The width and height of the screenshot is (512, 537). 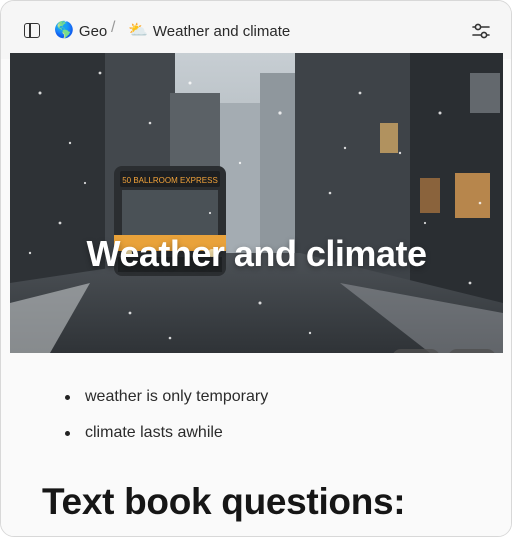 I want to click on sidebar-toggle-icon, so click(x=32, y=30).